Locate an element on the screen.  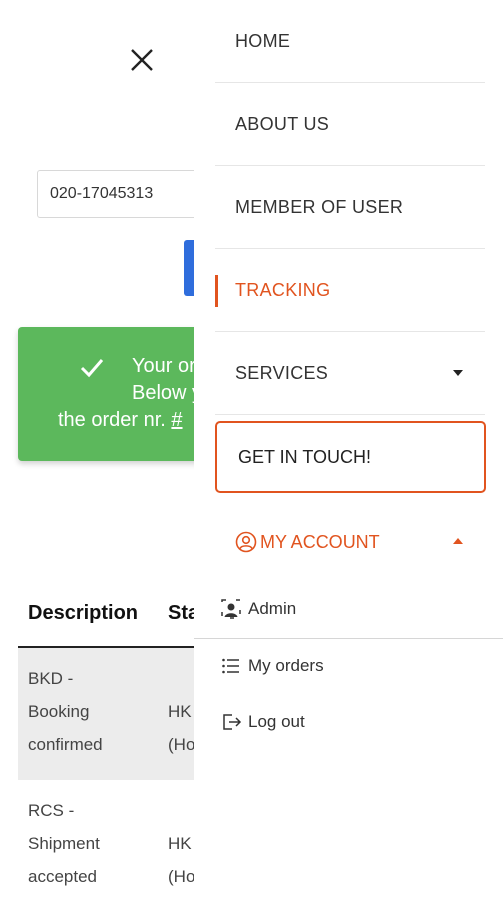
my-account-label: MY ACCOUNT is located at coordinates (320, 541).